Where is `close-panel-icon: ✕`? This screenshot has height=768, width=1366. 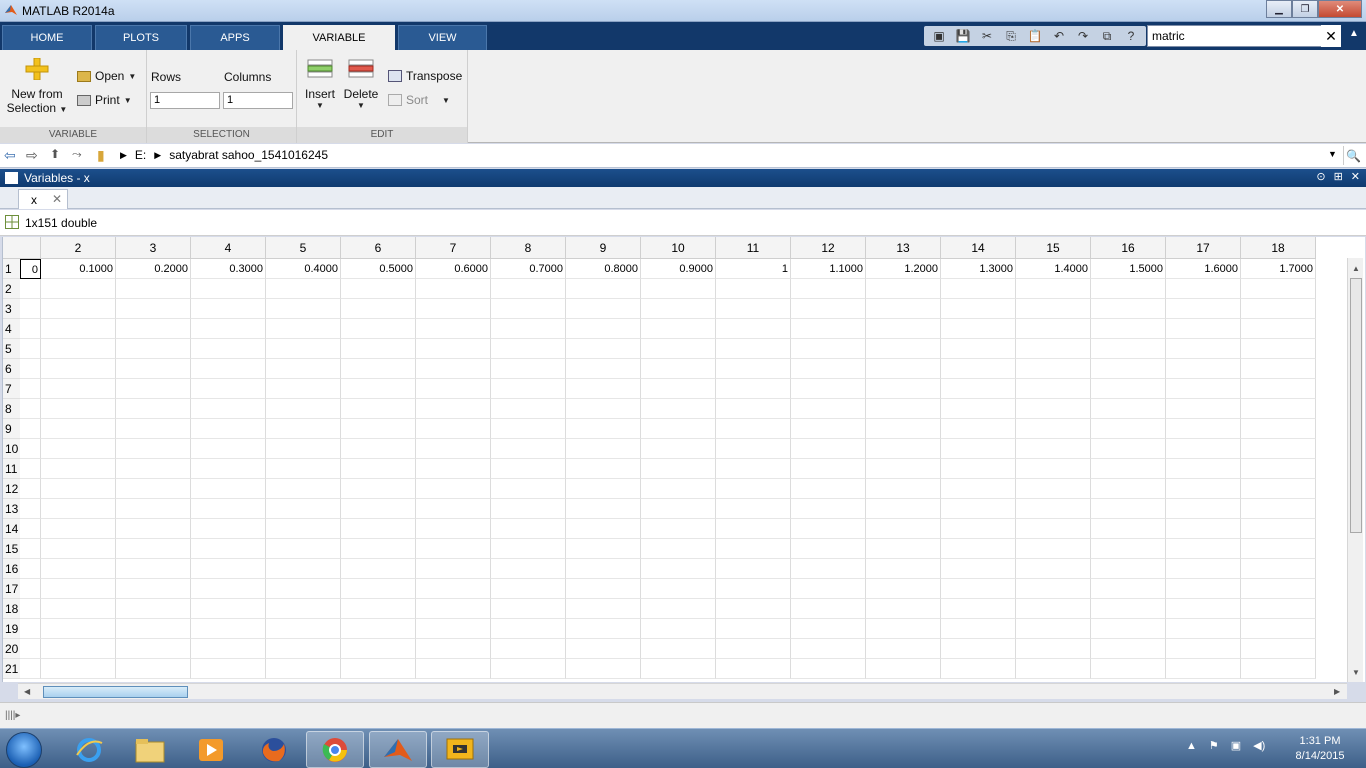 close-panel-icon: ✕ is located at coordinates (1355, 176).